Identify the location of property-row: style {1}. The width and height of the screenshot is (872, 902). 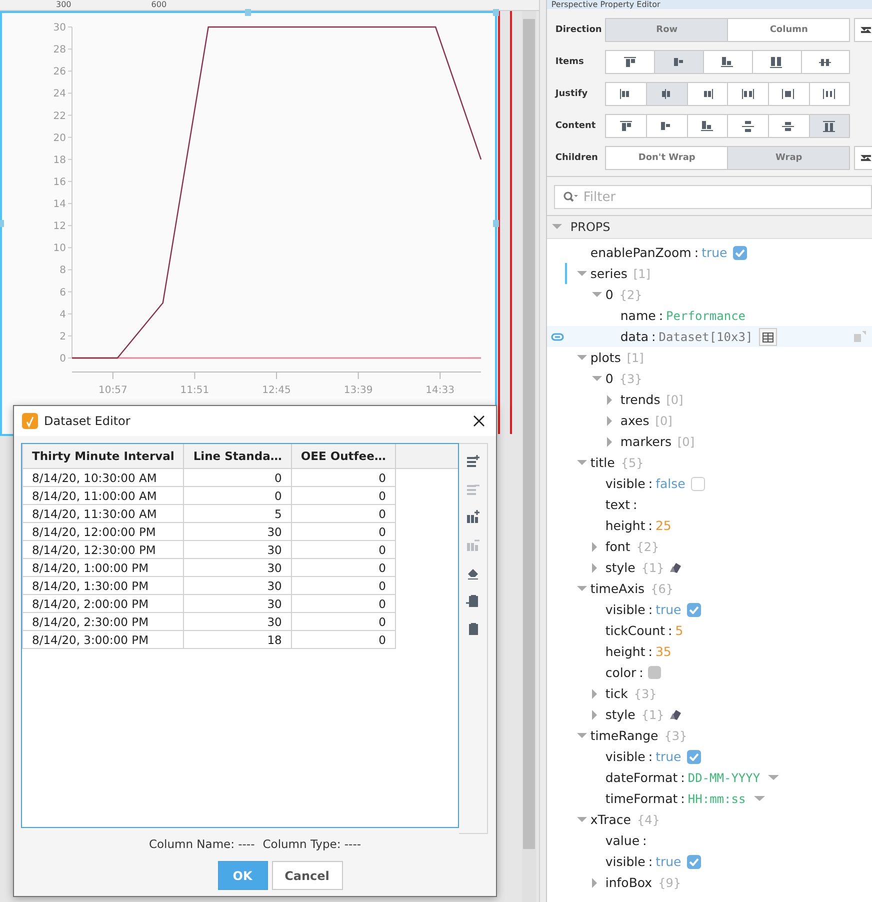
(709, 567).